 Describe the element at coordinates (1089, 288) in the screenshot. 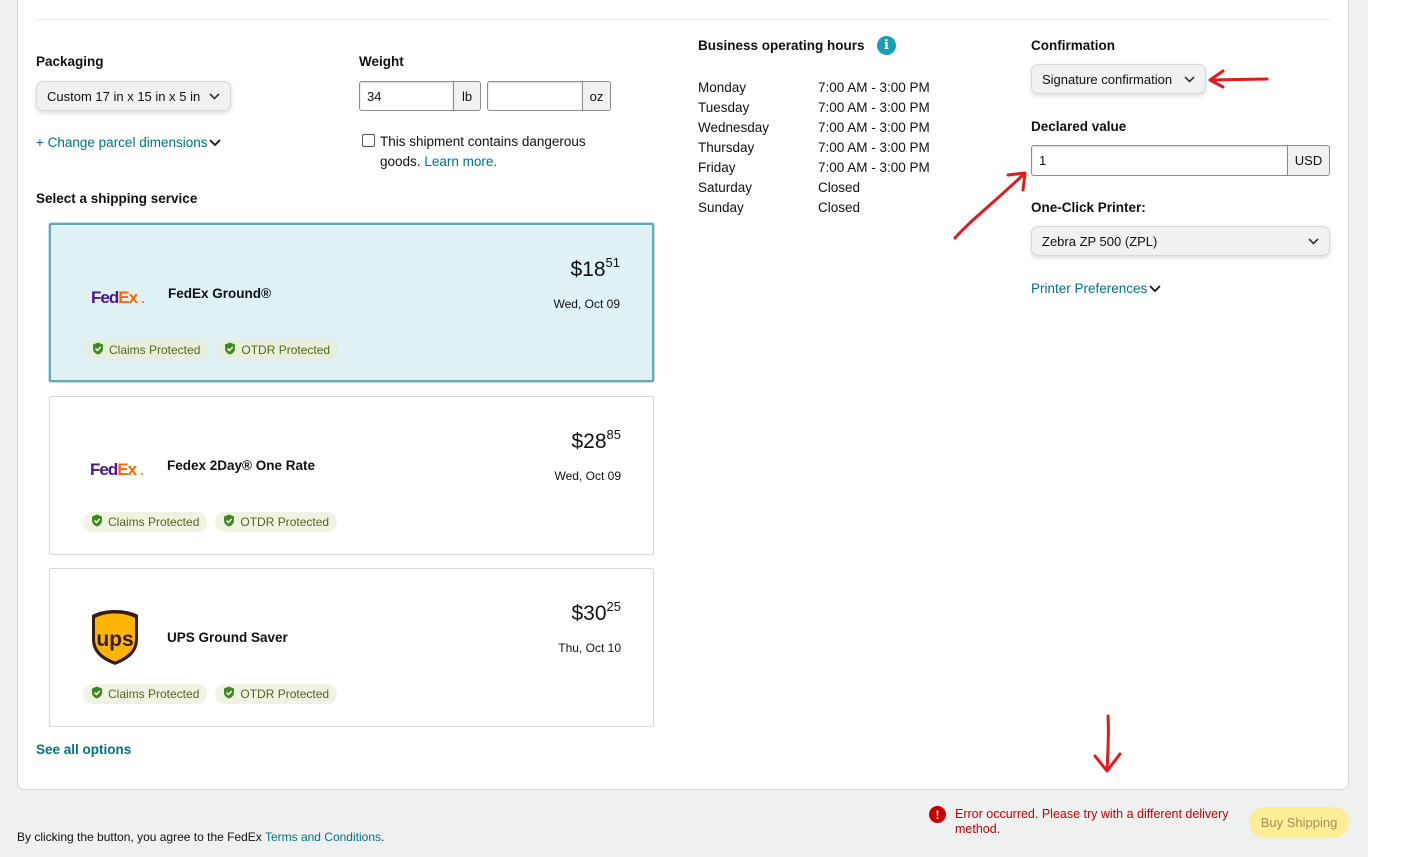

I see `printer-preferences-label: Printer Preferences` at that location.